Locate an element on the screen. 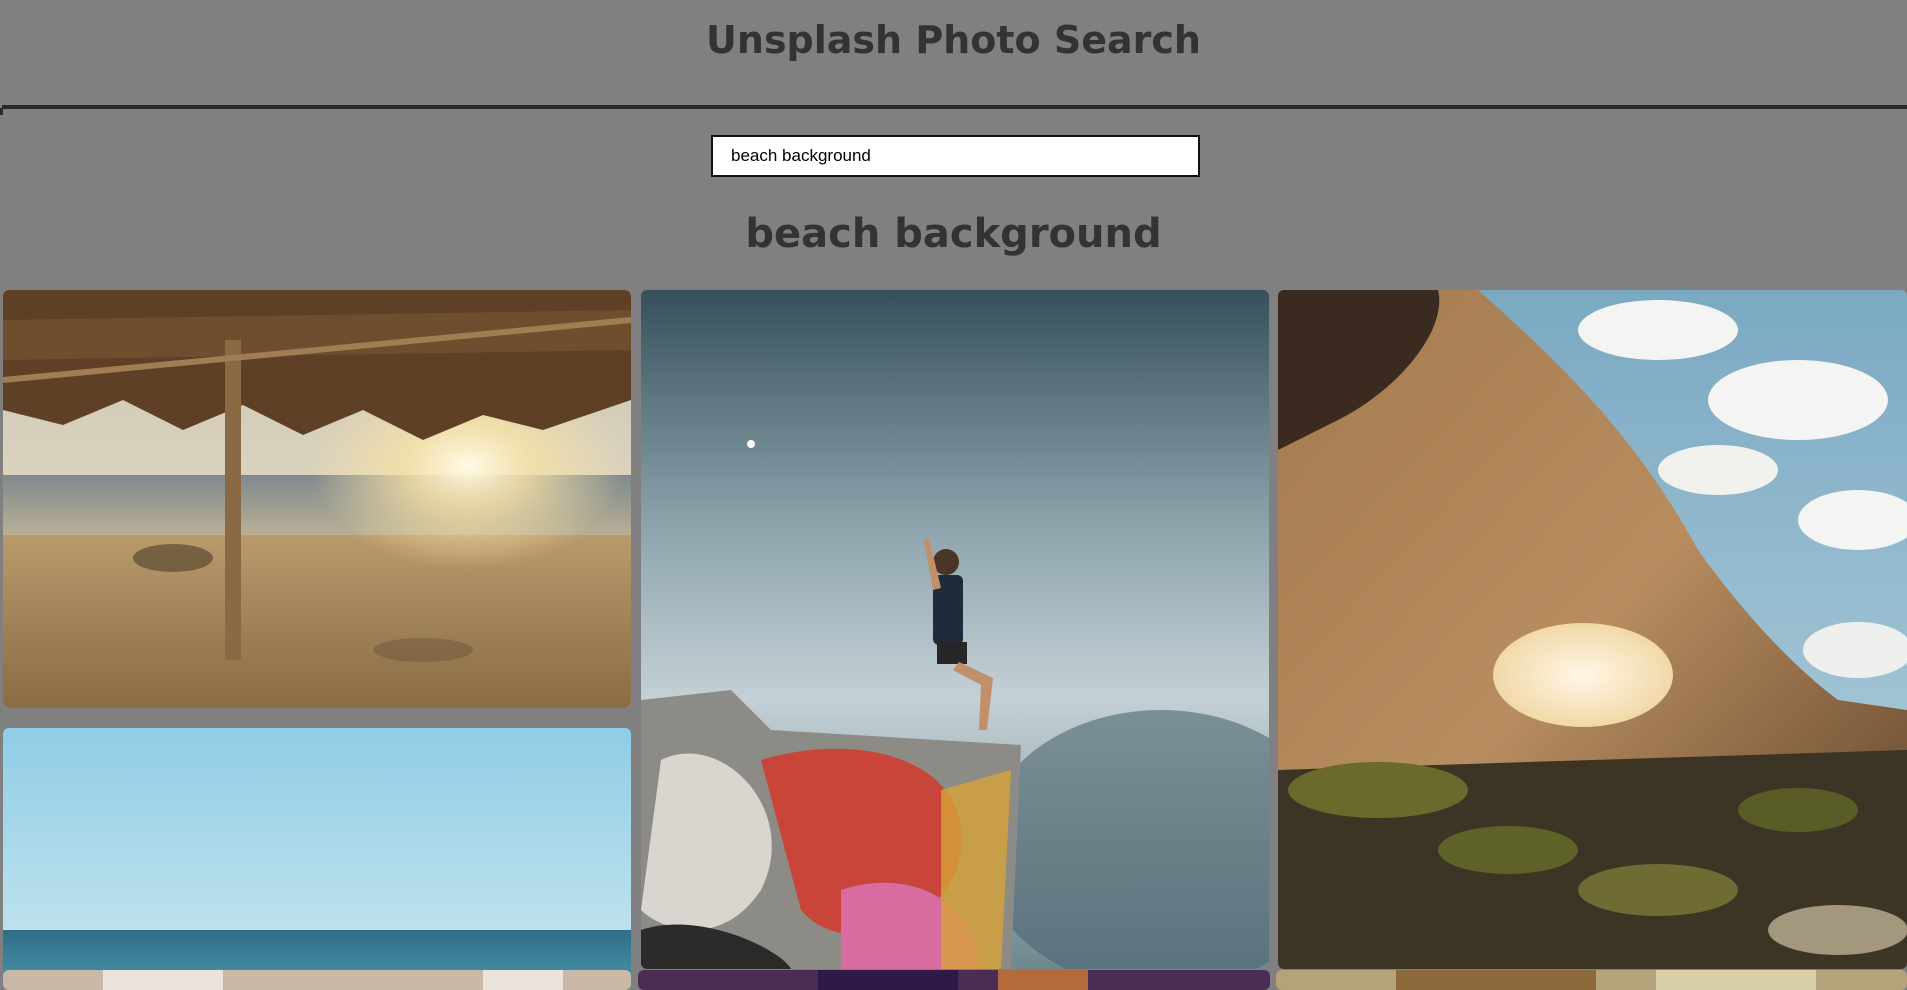  photo-beach-umbrella-image is located at coordinates (317, 499).